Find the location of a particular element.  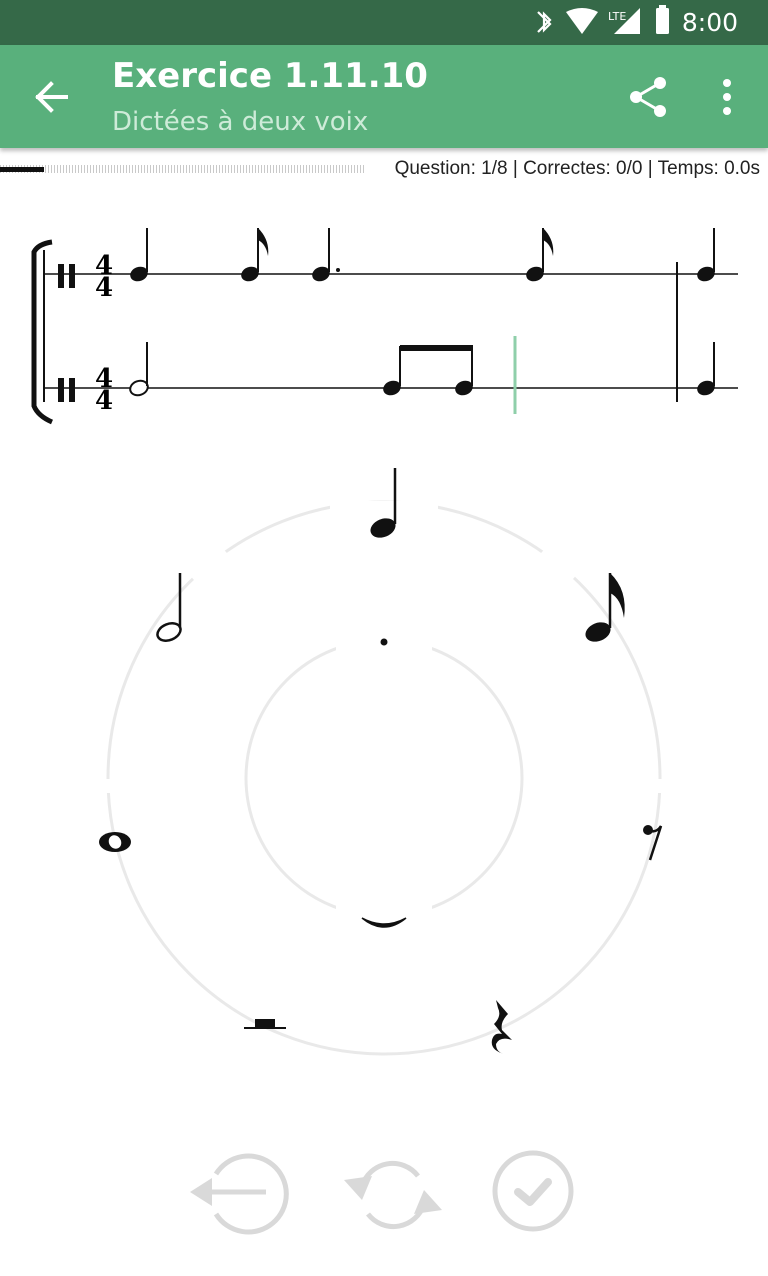

share-icon is located at coordinates (648, 97).